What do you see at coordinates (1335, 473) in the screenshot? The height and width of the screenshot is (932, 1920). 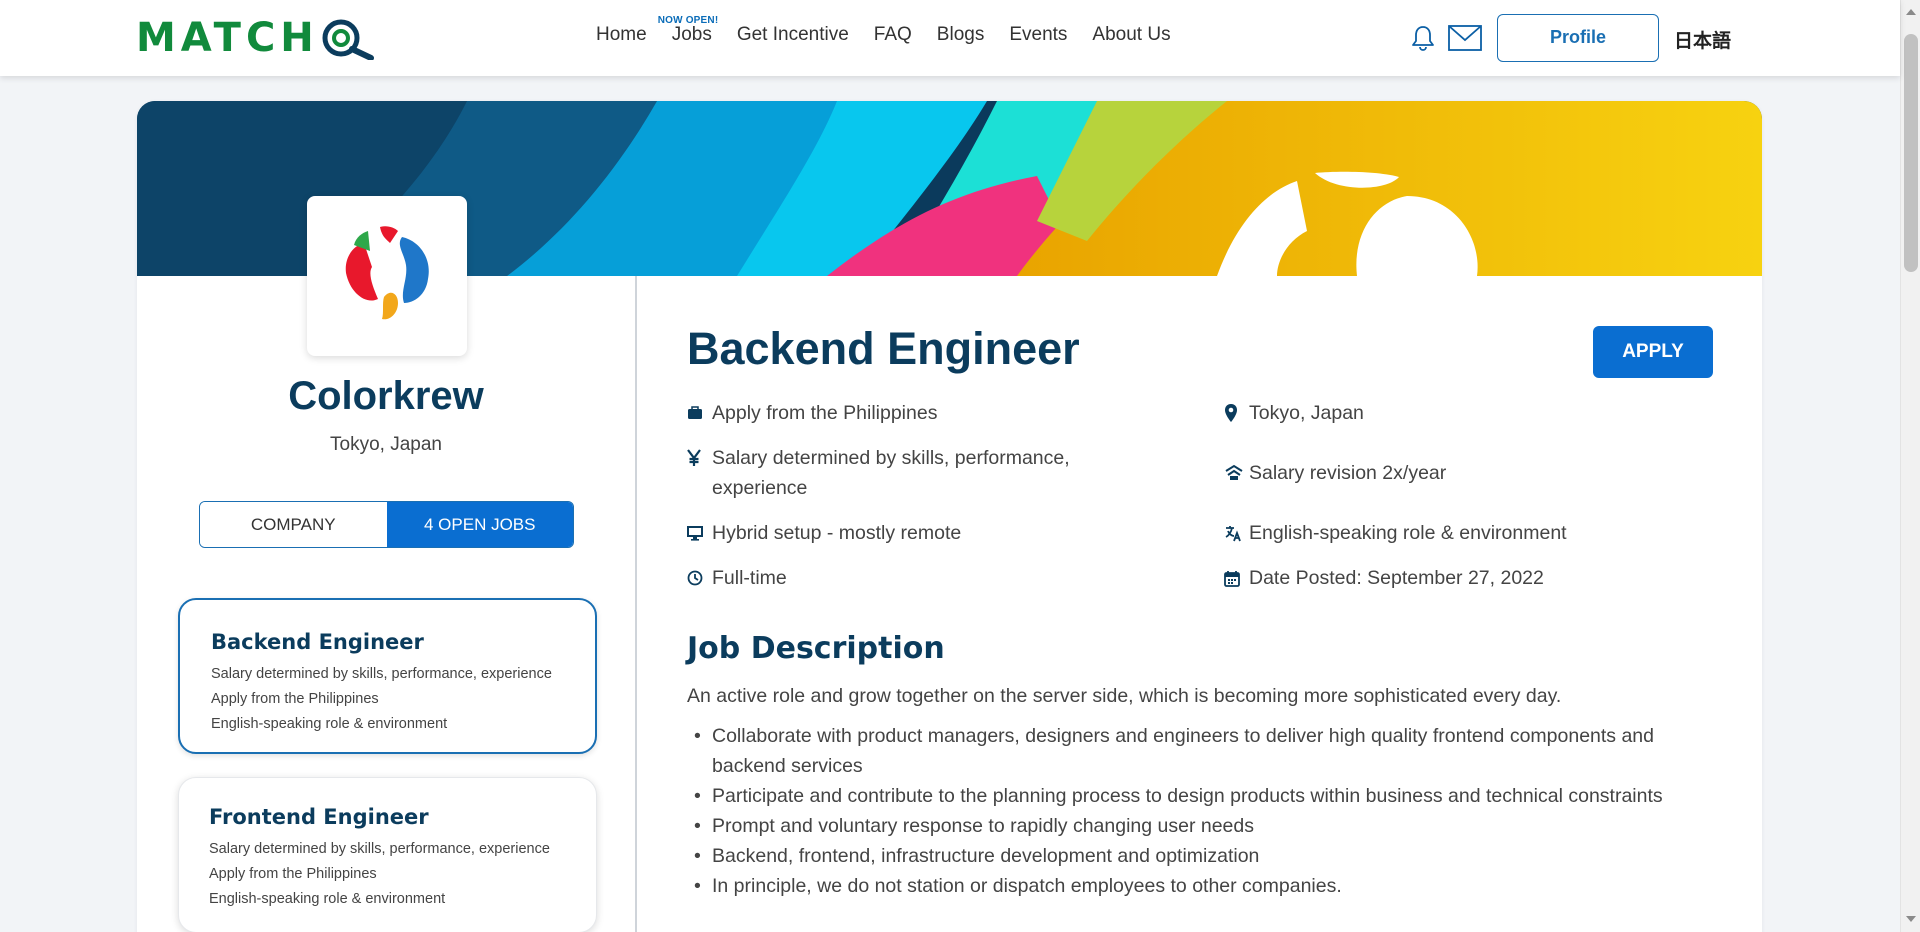 I see `info-salary-revision: Salary revision 2x/year` at bounding box center [1335, 473].